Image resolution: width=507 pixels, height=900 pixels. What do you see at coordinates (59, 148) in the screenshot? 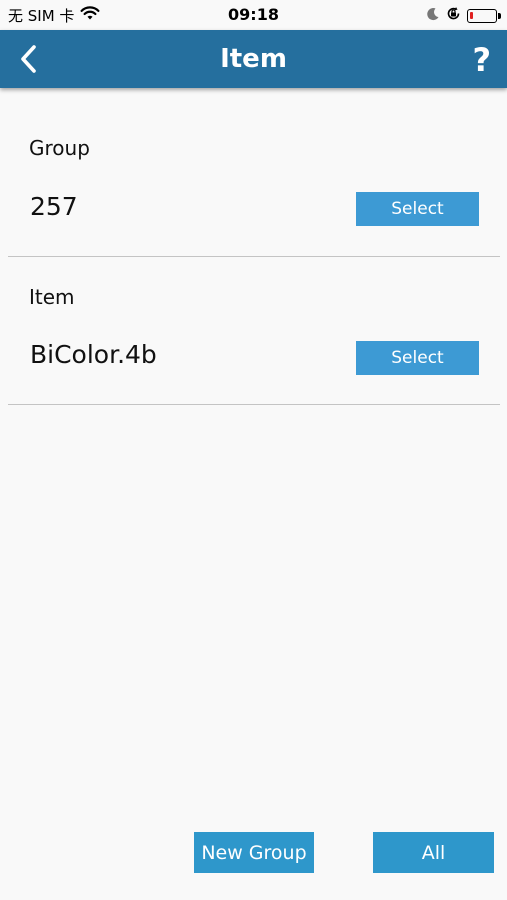
I see `group-label: Group` at bounding box center [59, 148].